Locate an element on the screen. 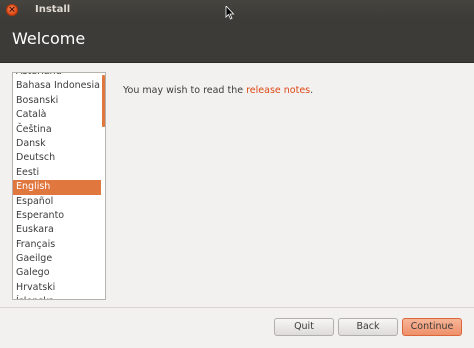 The height and width of the screenshot is (348, 474). quit-button: Quit is located at coordinates (304, 327).